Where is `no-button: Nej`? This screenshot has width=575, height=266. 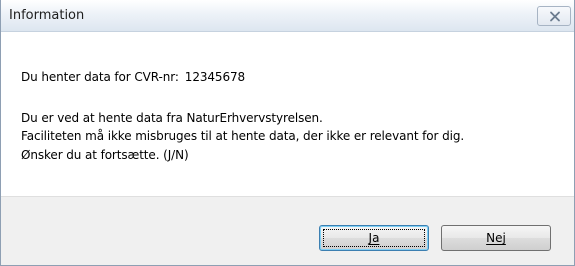
no-button: Nej is located at coordinates (496, 238).